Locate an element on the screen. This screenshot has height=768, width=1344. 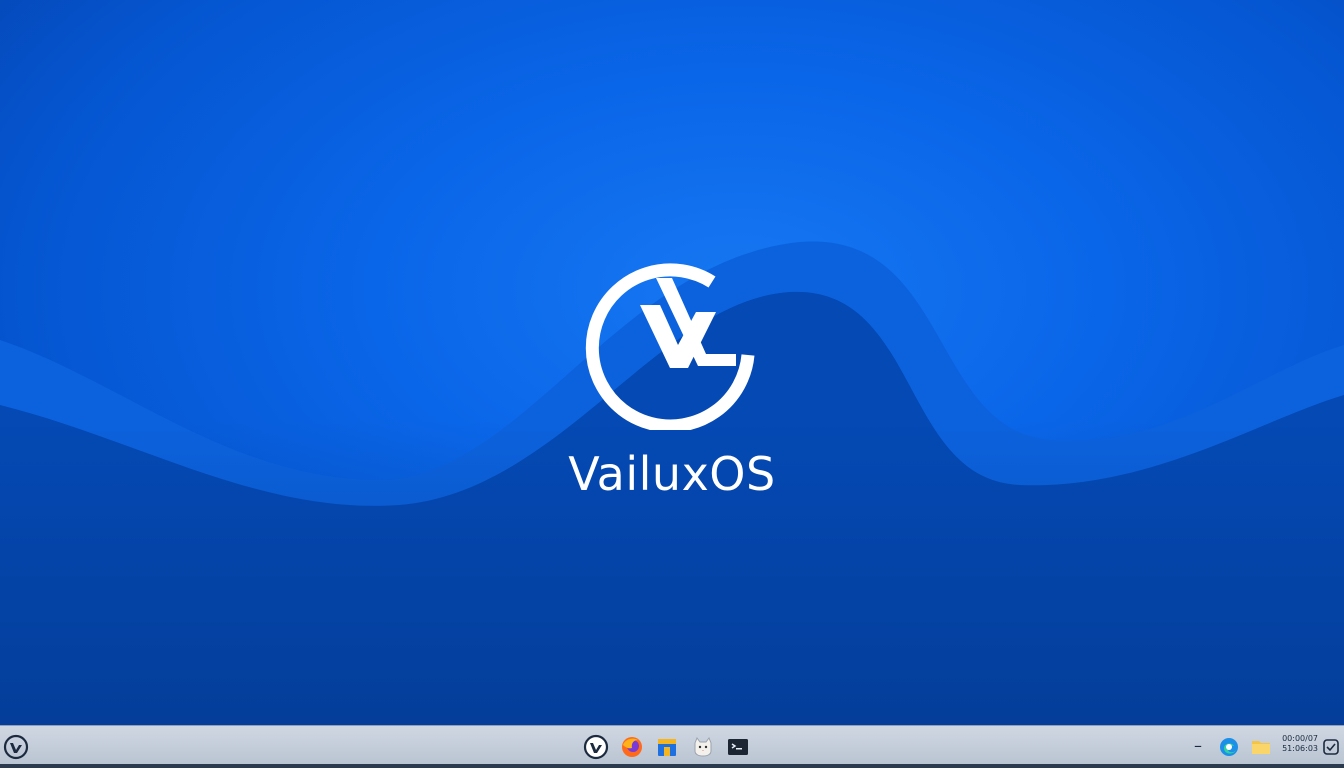
start-button is located at coordinates (16, 747).